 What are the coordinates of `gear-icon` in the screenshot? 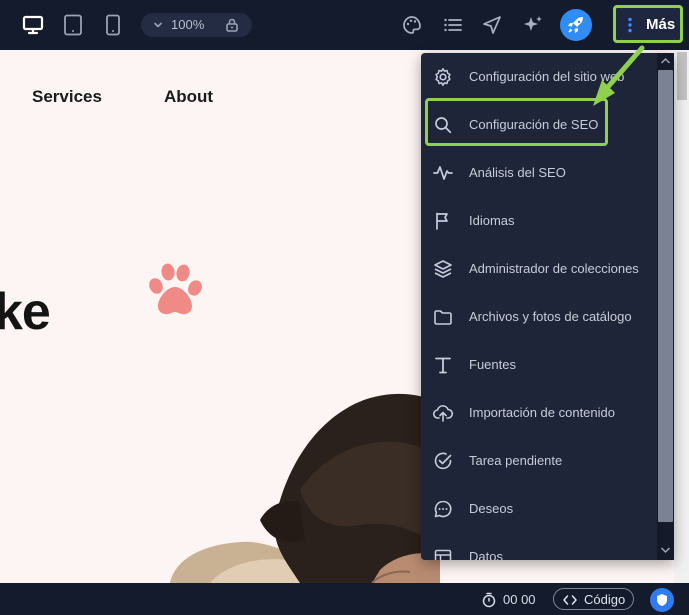 It's located at (443, 77).